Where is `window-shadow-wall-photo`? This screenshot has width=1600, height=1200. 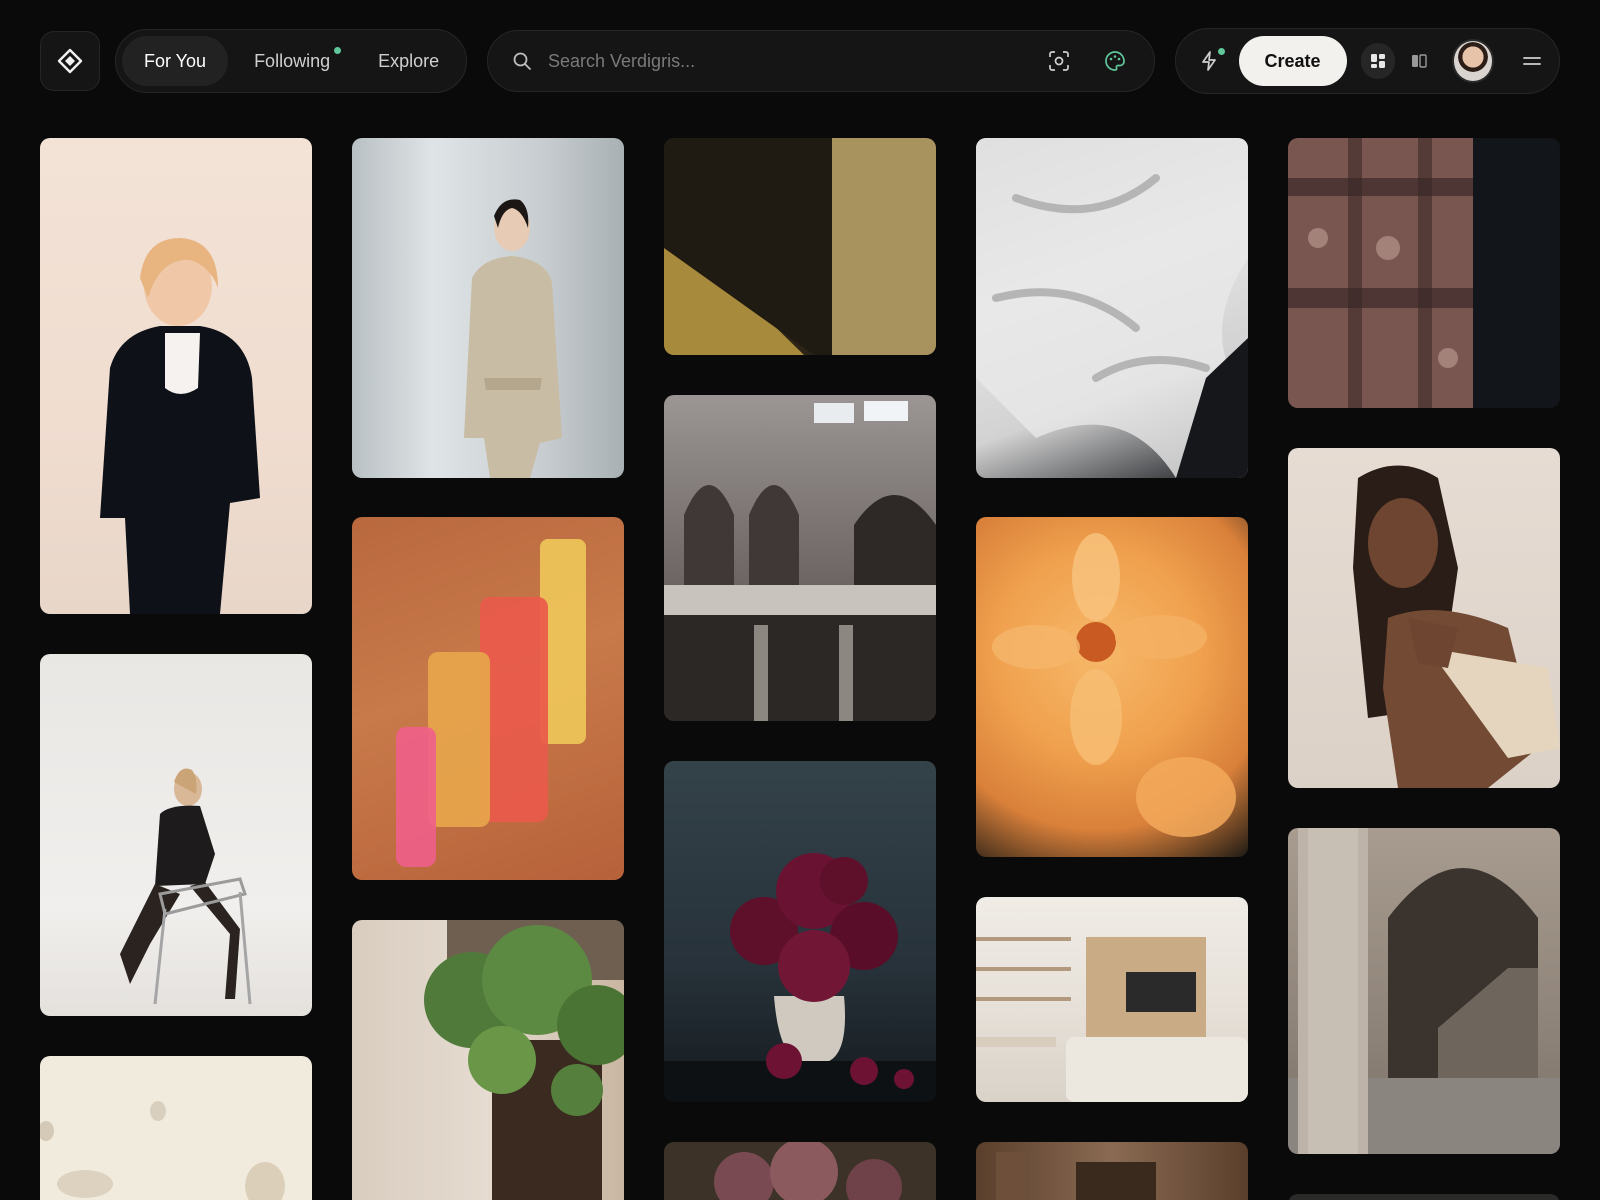
window-shadow-wall-photo is located at coordinates (1424, 273).